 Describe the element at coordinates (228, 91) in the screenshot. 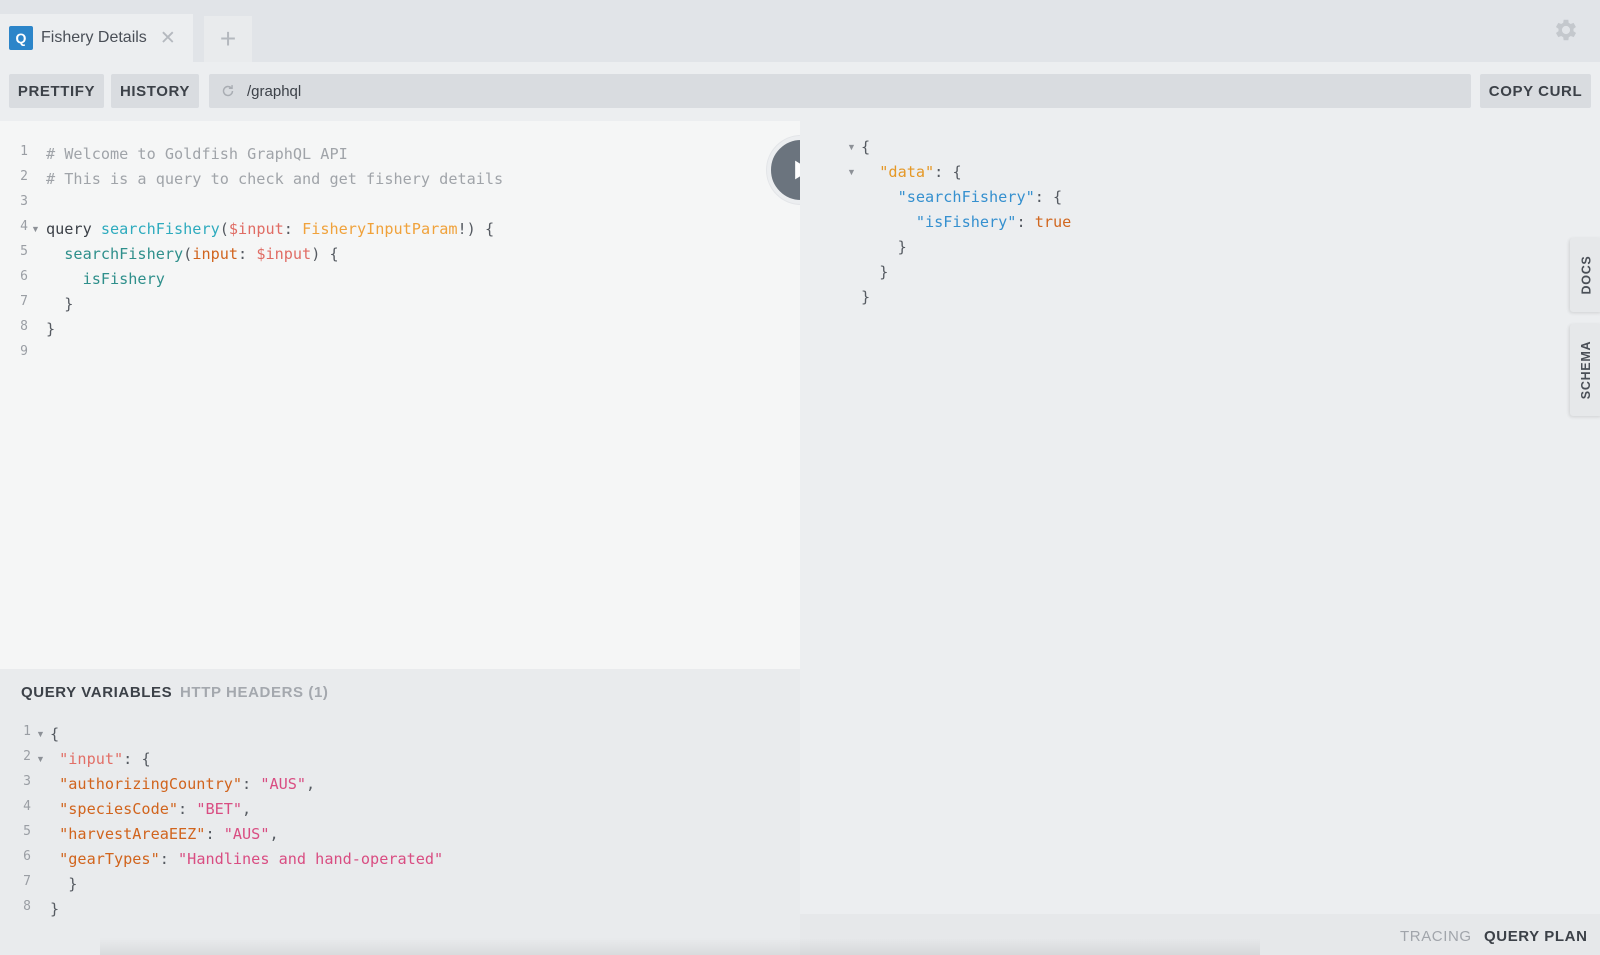

I see `reload-icon` at that location.